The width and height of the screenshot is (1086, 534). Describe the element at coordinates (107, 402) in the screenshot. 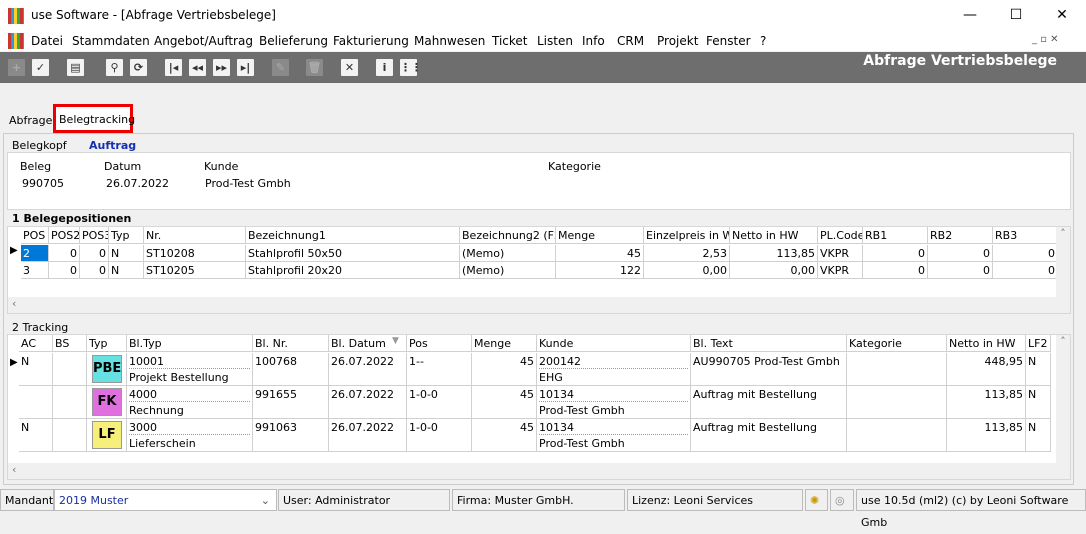

I see `tracking-cell-typ: FK` at that location.